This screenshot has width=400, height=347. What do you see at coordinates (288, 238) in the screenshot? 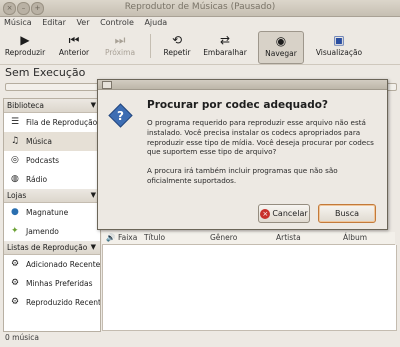
I see `column-artist: Artista` at bounding box center [288, 238].